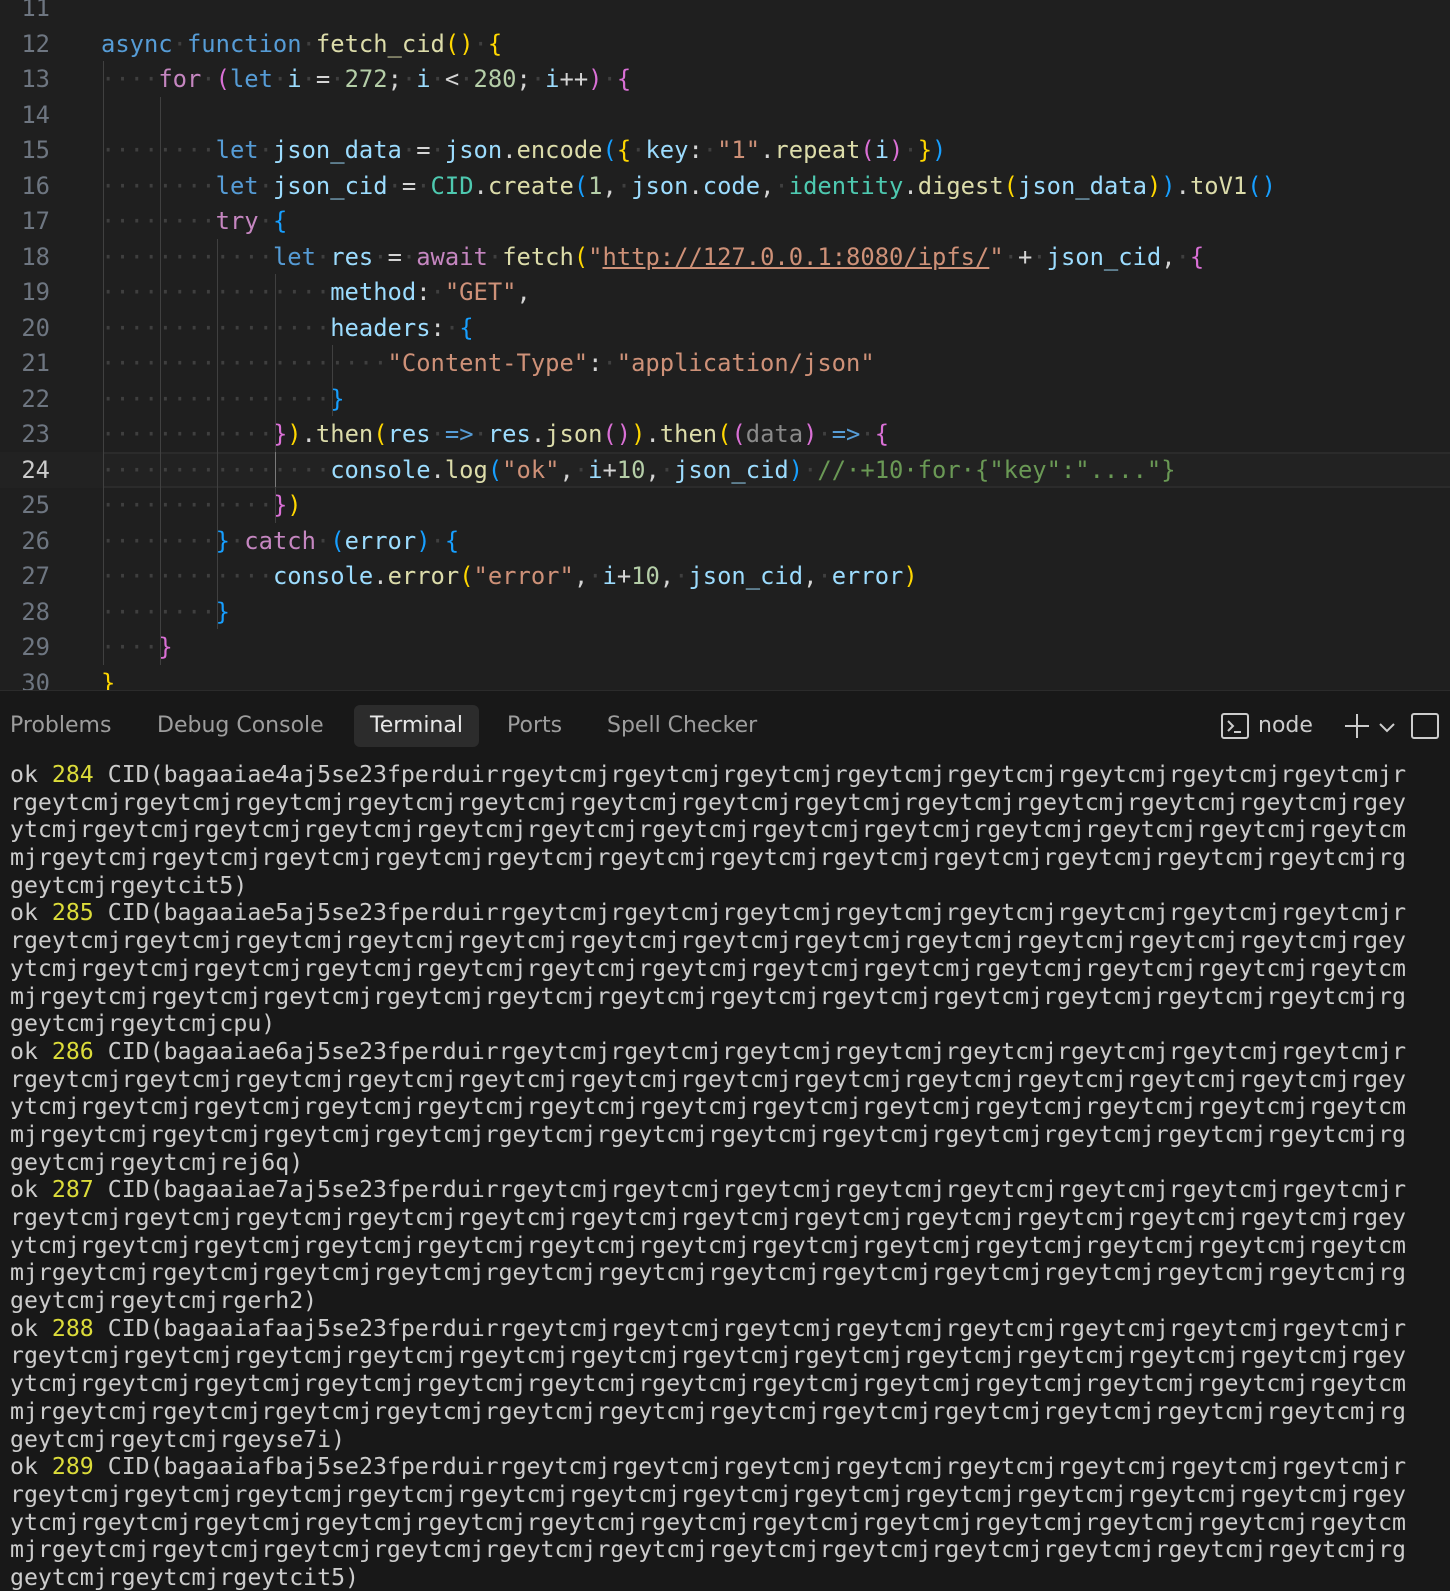  What do you see at coordinates (538, 256) in the screenshot?
I see `code-token: fetch` at bounding box center [538, 256].